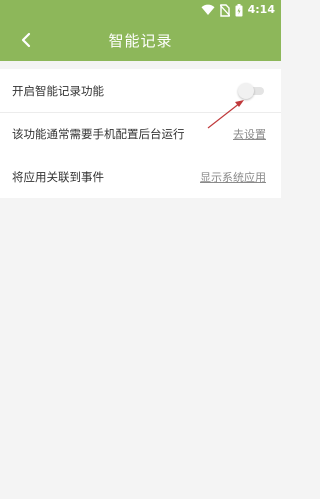 This screenshot has height=499, width=320. What do you see at coordinates (58, 90) in the screenshot?
I see `smart-record-label: 开启智能记录功能` at bounding box center [58, 90].